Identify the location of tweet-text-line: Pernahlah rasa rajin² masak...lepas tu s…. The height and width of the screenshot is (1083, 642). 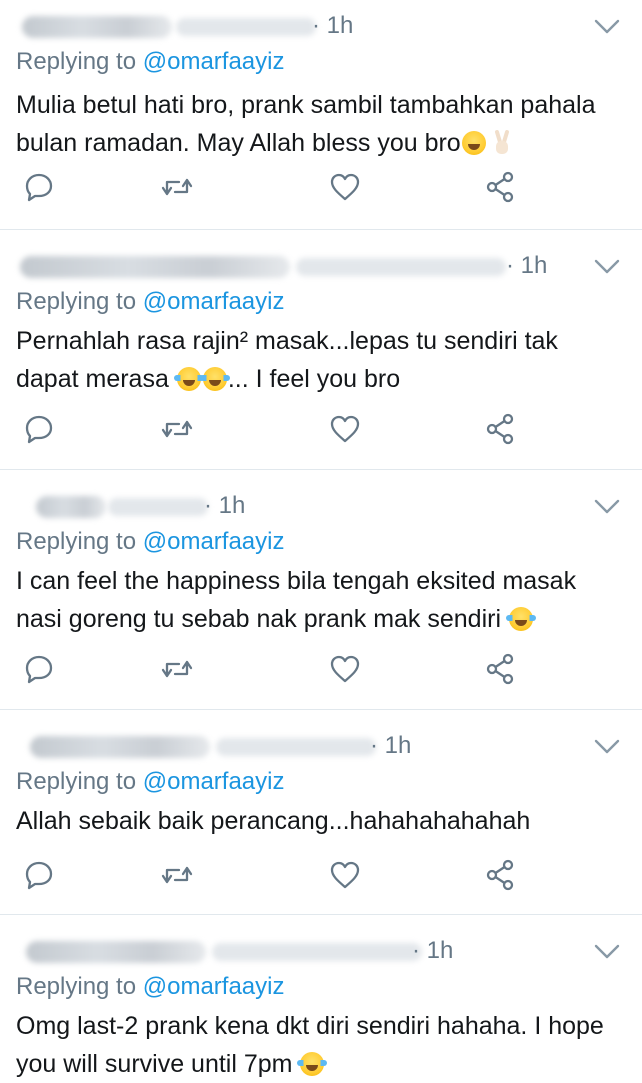
(287, 341).